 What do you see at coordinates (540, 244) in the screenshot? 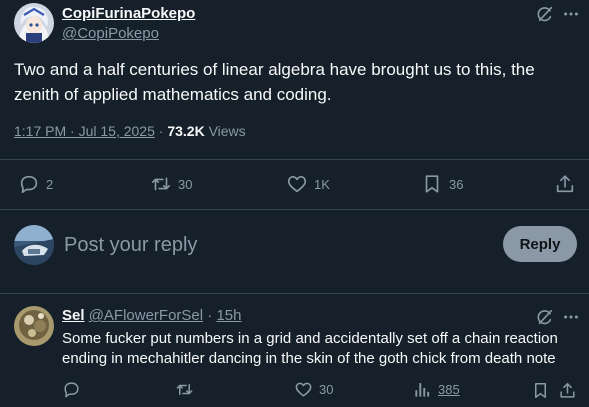
I see `reply-button: Reply` at bounding box center [540, 244].